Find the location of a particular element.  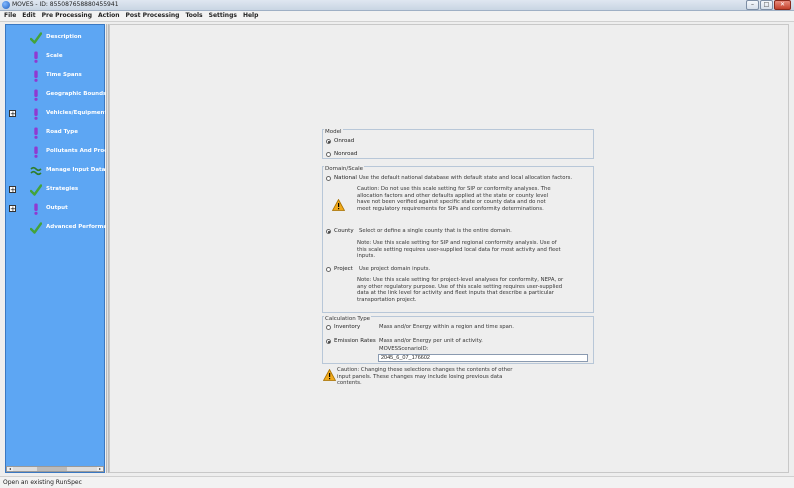

onroad-label: Onroad is located at coordinates (344, 141).